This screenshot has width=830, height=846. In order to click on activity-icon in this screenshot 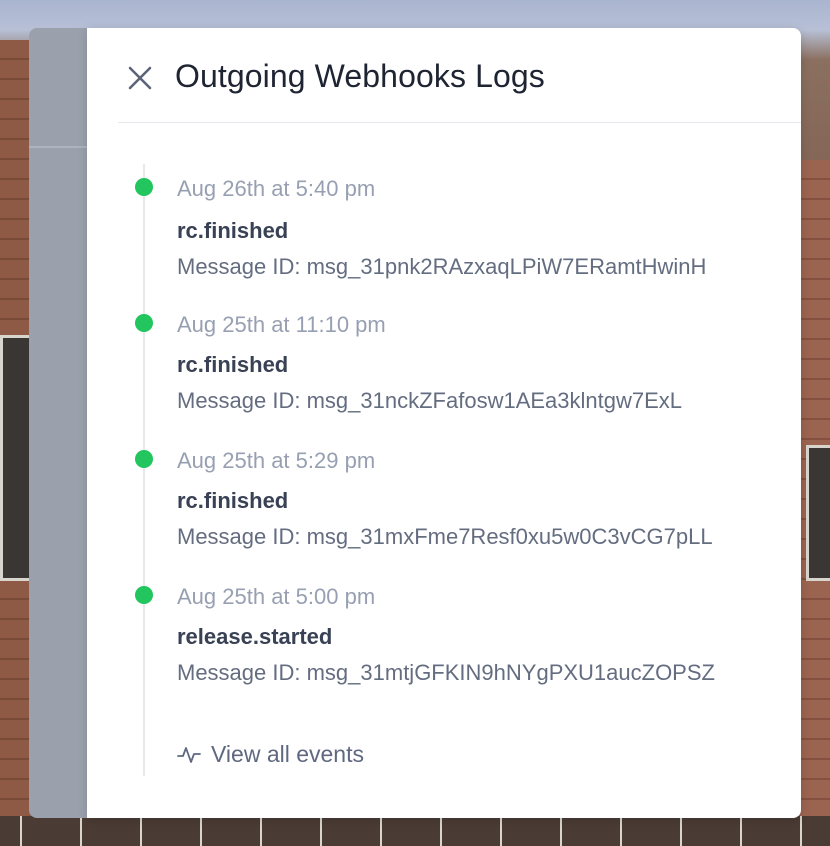, I will do `click(189, 754)`.